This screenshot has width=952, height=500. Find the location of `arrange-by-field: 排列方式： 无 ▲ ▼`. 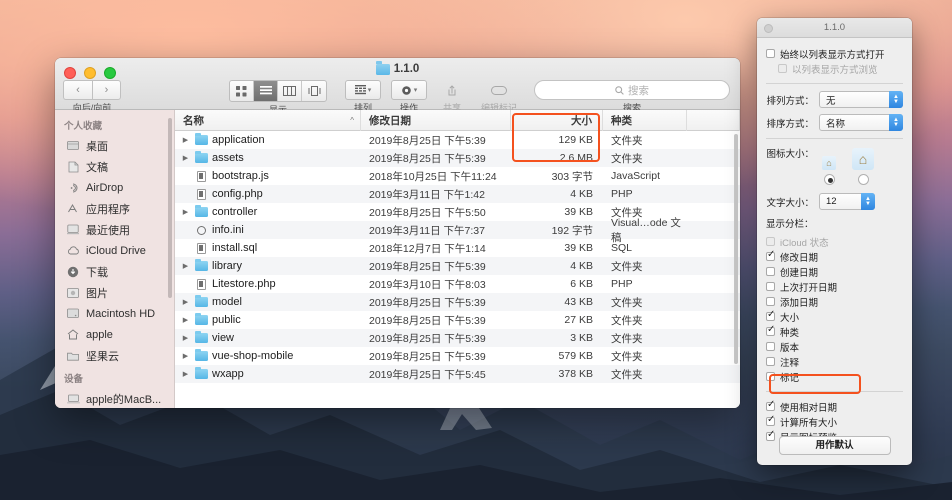

arrange-by-field: 排列方式： 无 ▲ ▼ is located at coordinates (834, 99).